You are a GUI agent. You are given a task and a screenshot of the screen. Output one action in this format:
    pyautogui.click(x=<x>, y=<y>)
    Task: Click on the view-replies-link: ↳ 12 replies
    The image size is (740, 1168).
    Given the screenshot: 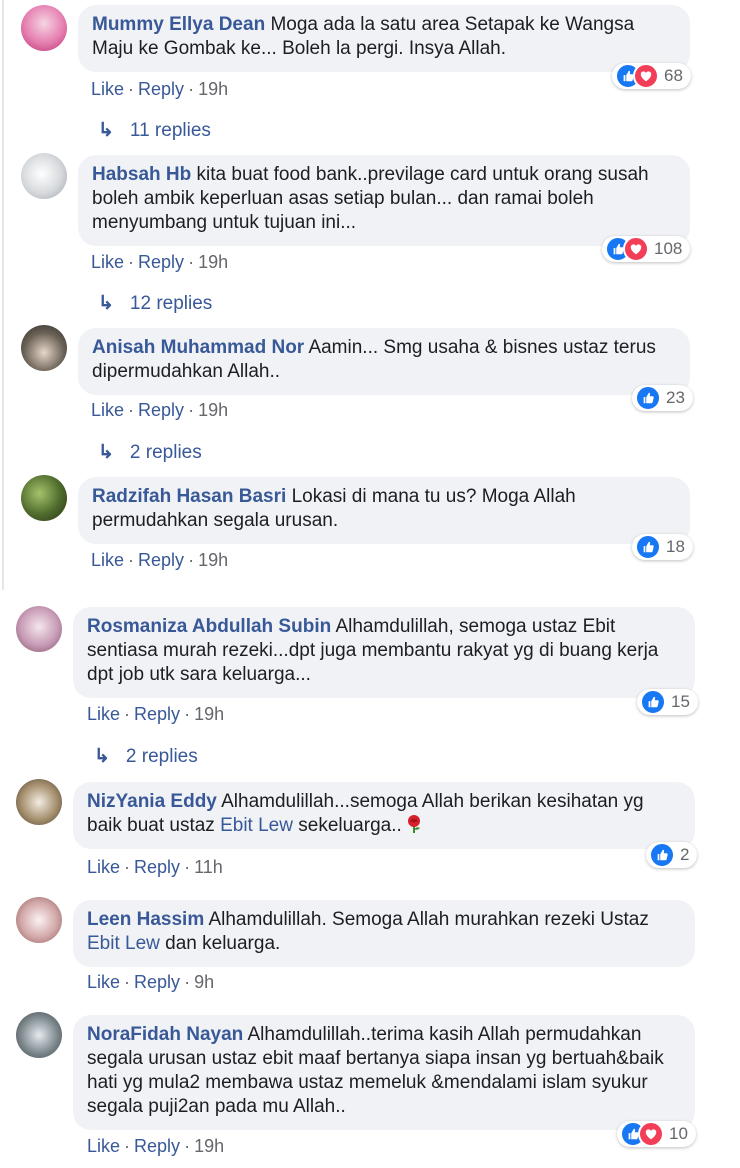 What is the action you would take?
    pyautogui.click(x=155, y=303)
    